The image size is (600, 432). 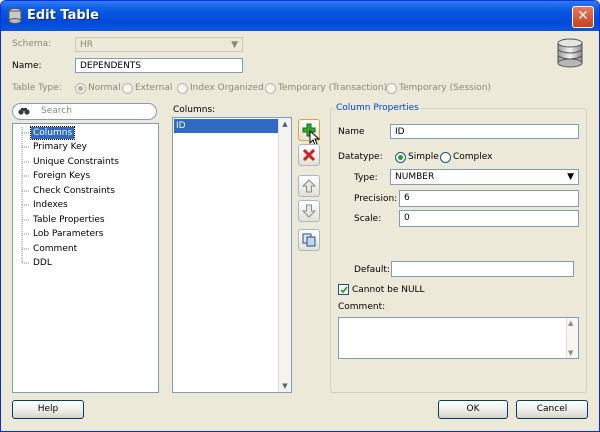 I want to click on scale-value: 0, so click(x=407, y=218).